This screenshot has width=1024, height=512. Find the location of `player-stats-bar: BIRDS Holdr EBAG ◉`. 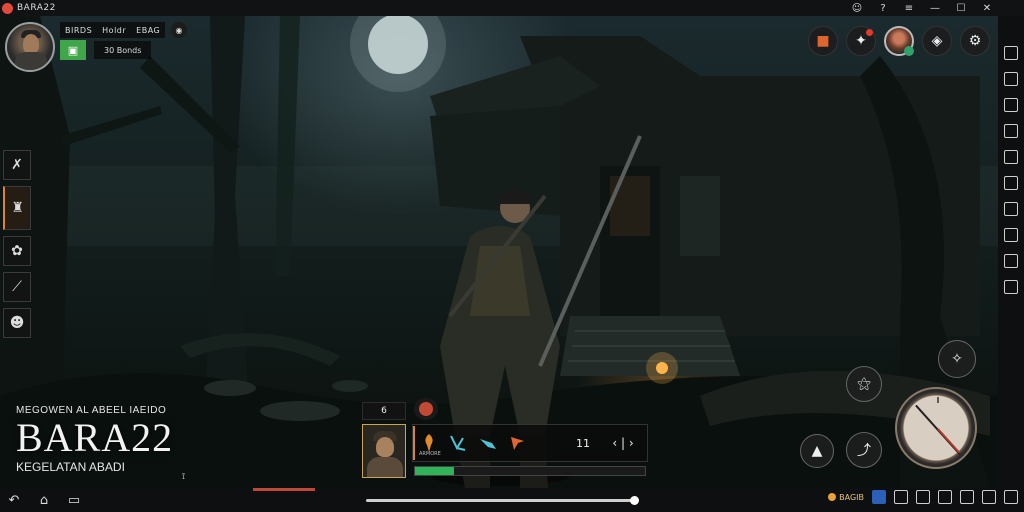

player-stats-bar: BIRDS Holdr EBAG ◉ is located at coordinates (124, 30).